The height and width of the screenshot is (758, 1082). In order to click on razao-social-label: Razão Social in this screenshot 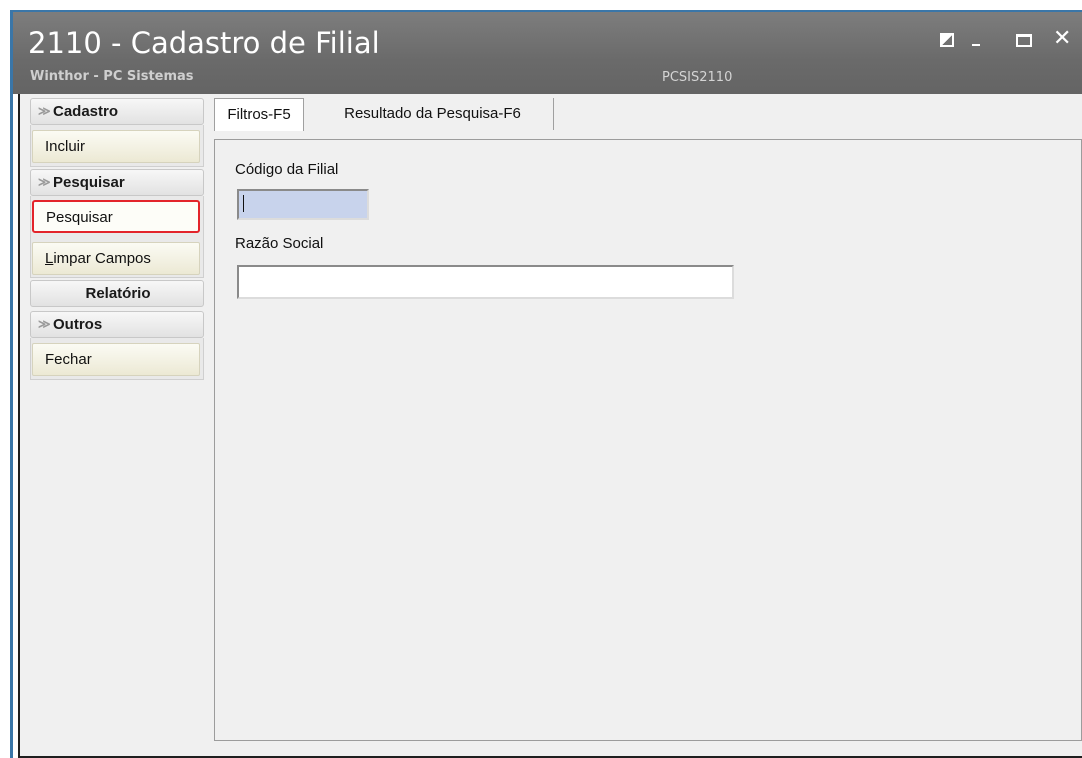, I will do `click(279, 243)`.